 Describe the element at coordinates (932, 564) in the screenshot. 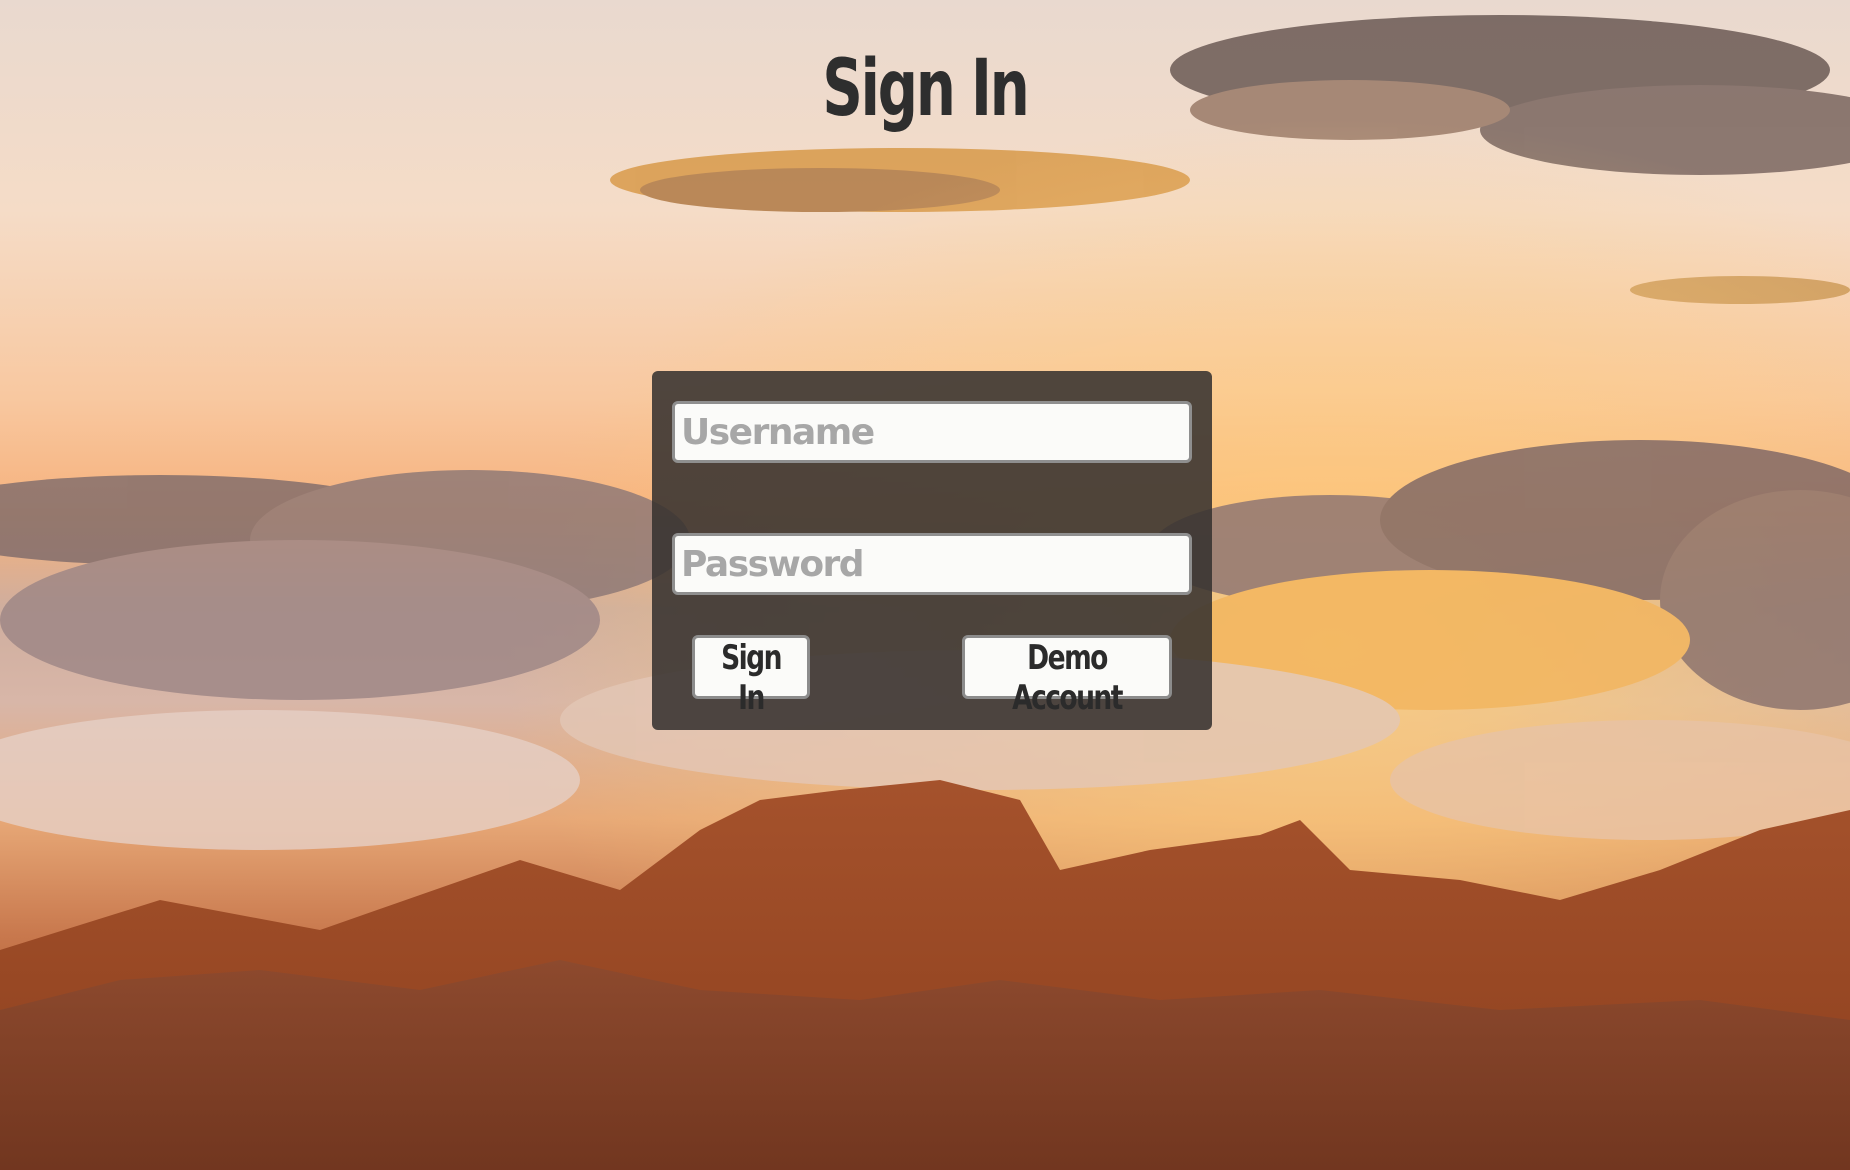

I see `password-input` at that location.